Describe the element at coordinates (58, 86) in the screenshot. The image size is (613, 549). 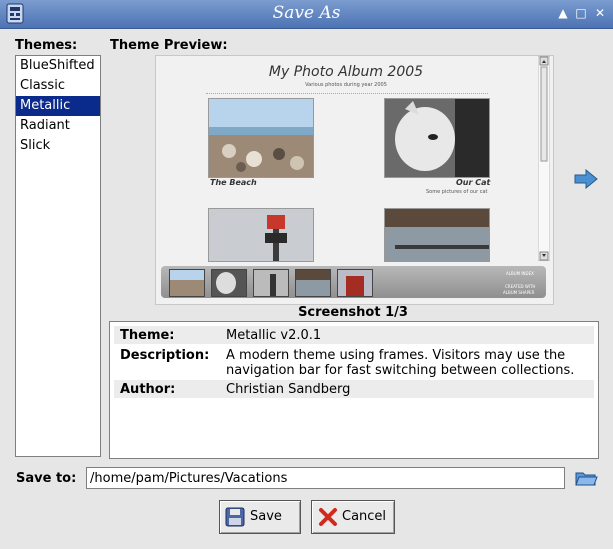
I see `theme-item-classic: Classic` at that location.